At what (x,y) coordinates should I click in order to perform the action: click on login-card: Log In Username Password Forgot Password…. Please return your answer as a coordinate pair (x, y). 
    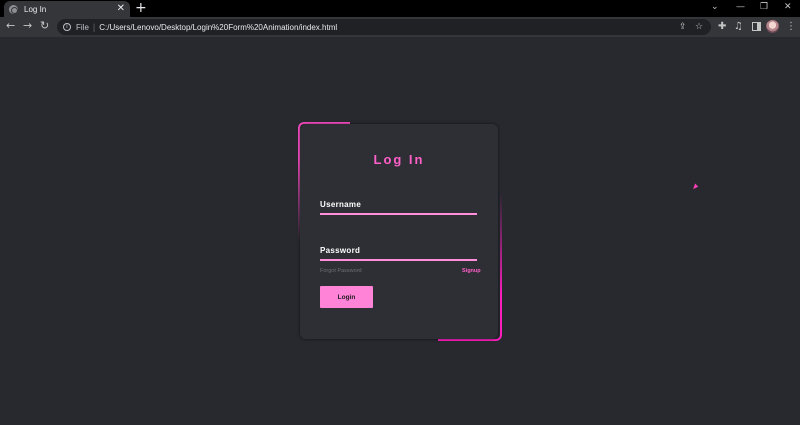
    Looking at the image, I should click on (399, 231).